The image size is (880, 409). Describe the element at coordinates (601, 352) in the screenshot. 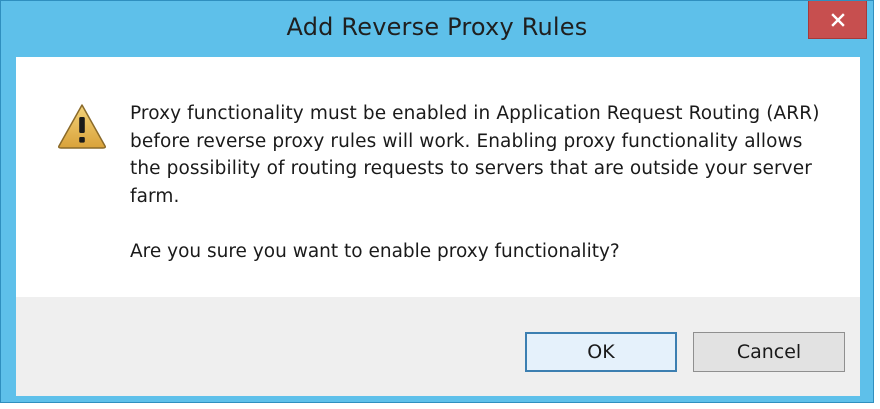

I see `ok-button: OK` at that location.